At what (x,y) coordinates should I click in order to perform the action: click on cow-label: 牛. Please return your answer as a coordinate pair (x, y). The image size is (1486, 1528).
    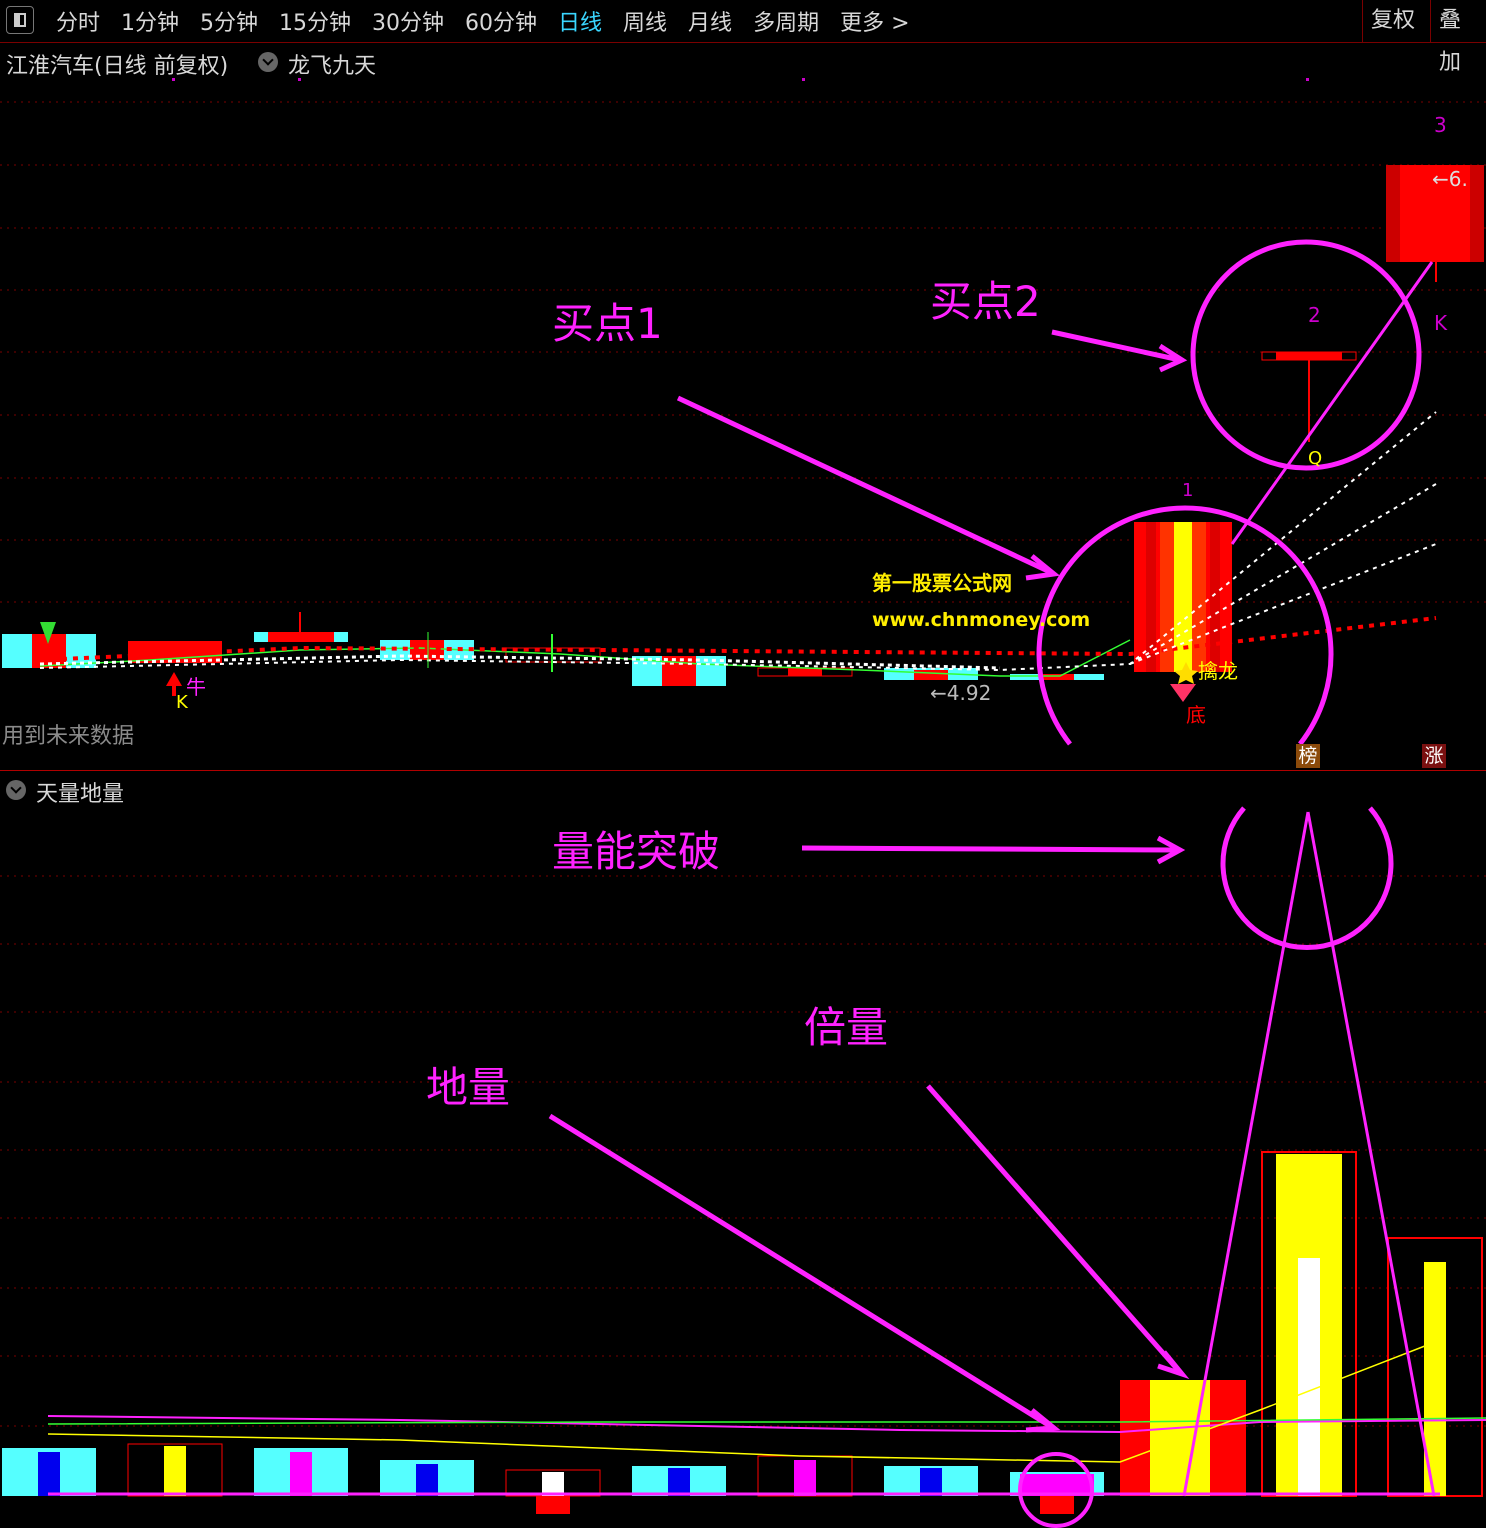
    Looking at the image, I should click on (196, 687).